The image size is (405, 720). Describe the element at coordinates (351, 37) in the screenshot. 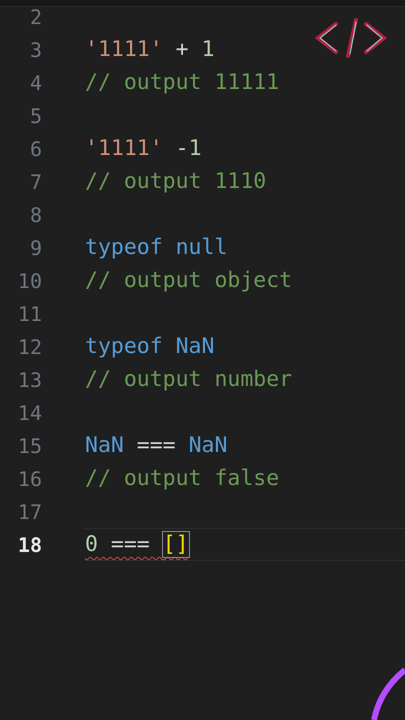

I see `code-icon` at that location.